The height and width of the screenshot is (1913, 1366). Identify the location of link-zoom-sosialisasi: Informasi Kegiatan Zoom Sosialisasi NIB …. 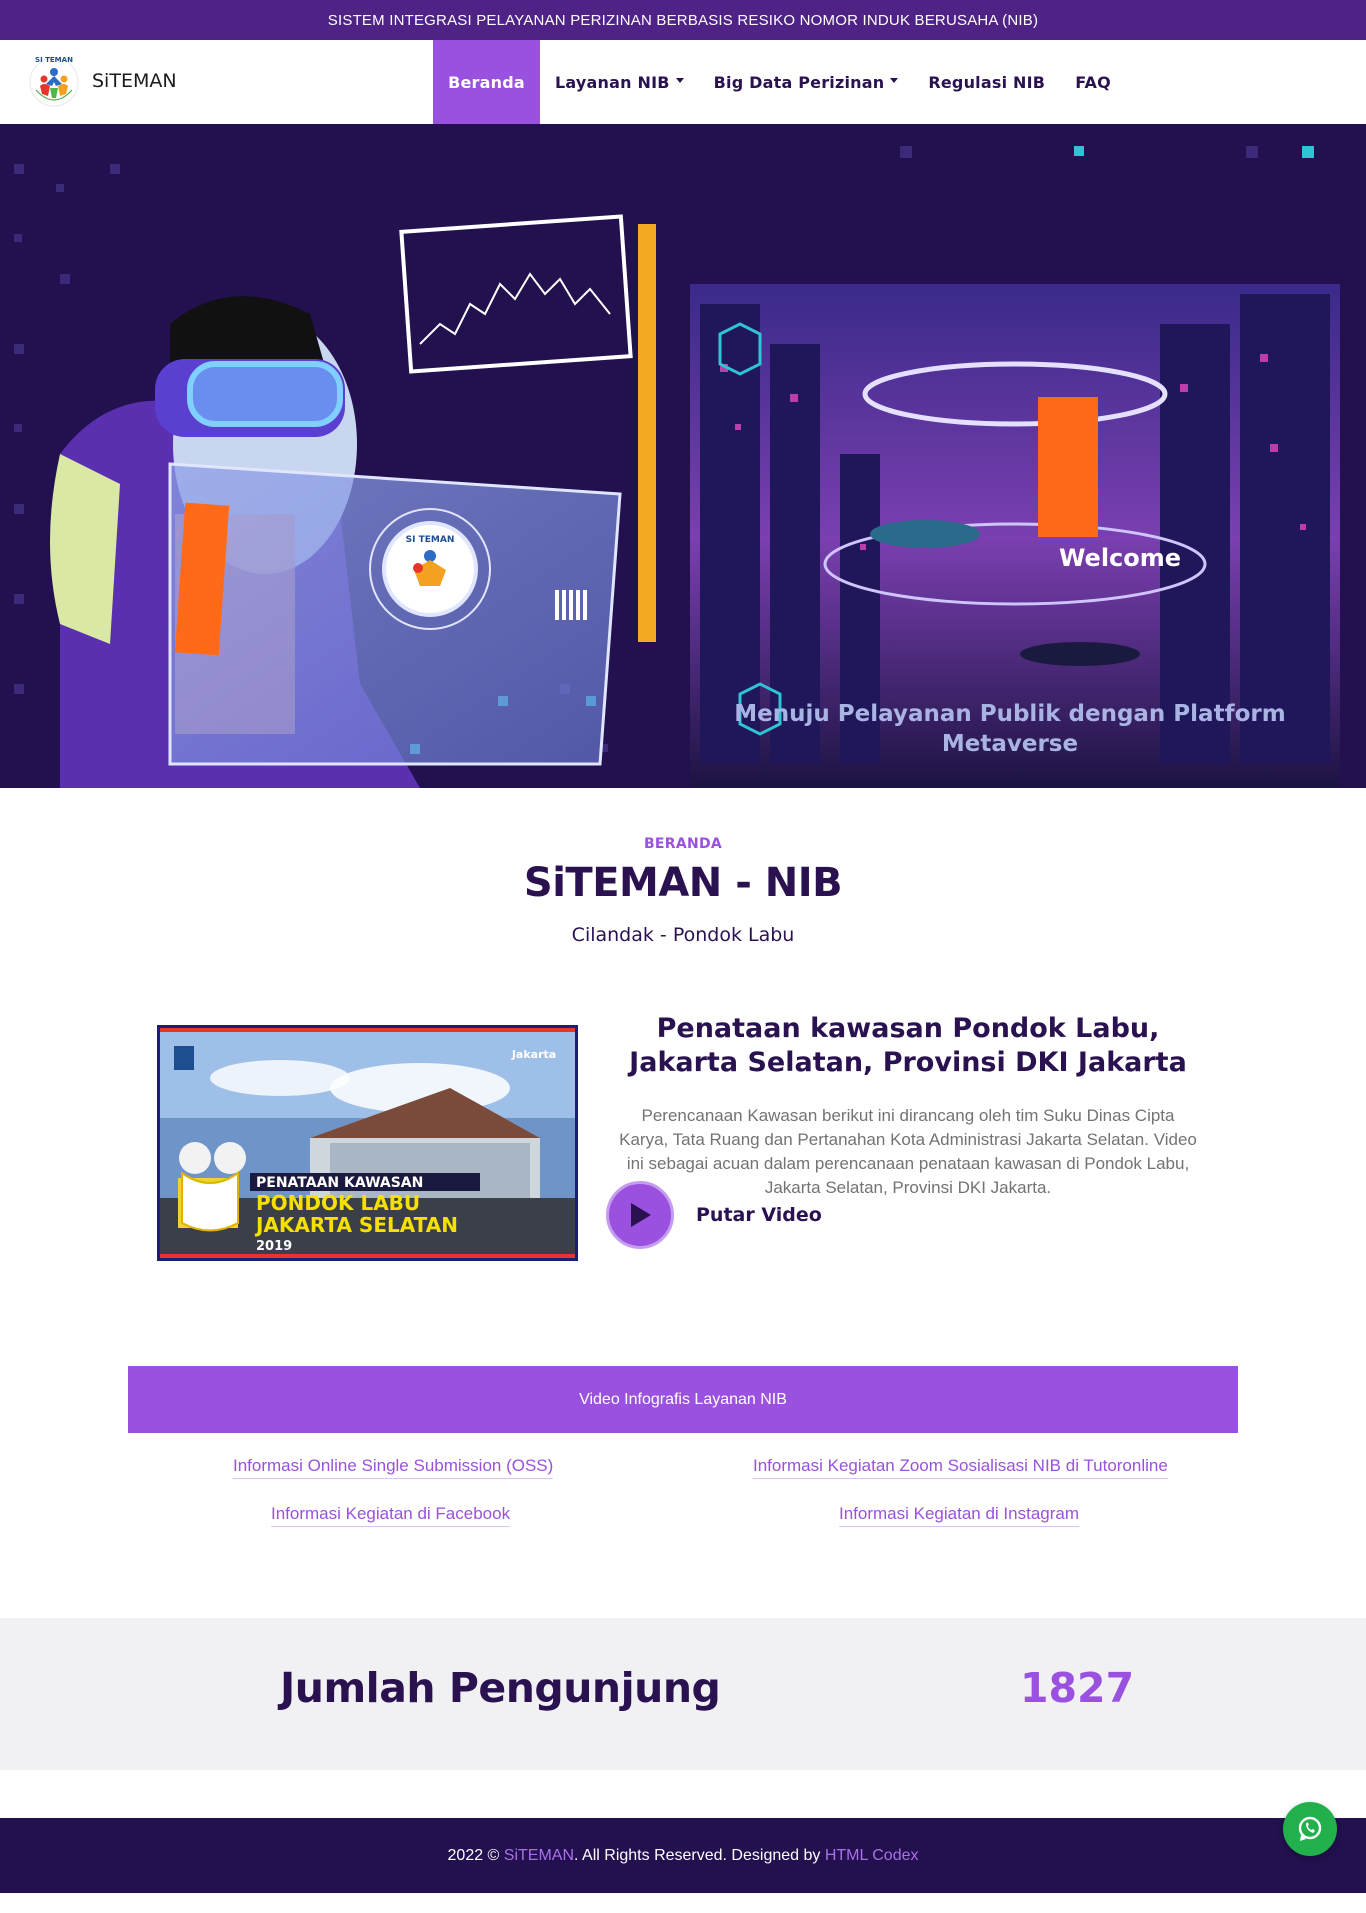
(960, 1467).